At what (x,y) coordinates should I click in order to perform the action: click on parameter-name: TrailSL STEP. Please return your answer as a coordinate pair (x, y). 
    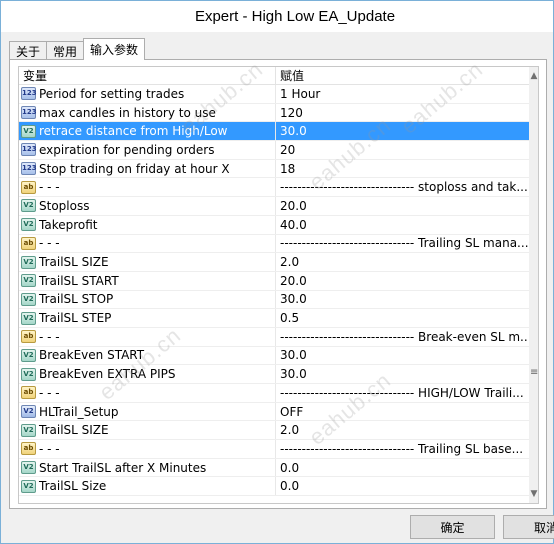
    Looking at the image, I should click on (75, 318).